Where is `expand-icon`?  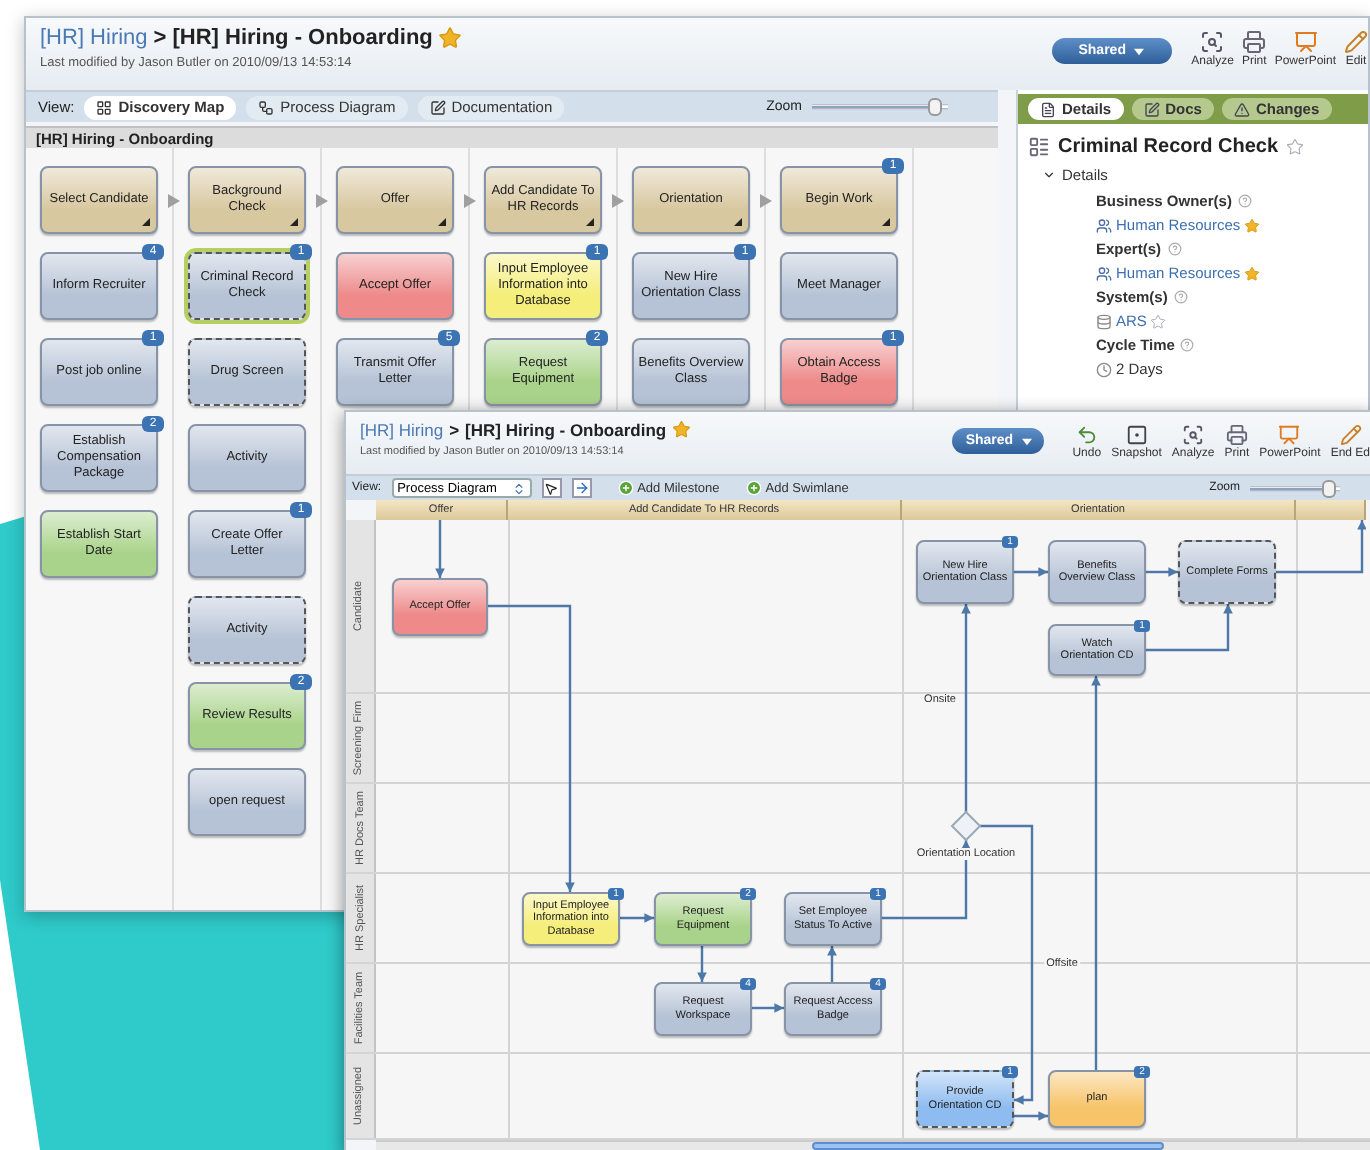
expand-icon is located at coordinates (1049, 175).